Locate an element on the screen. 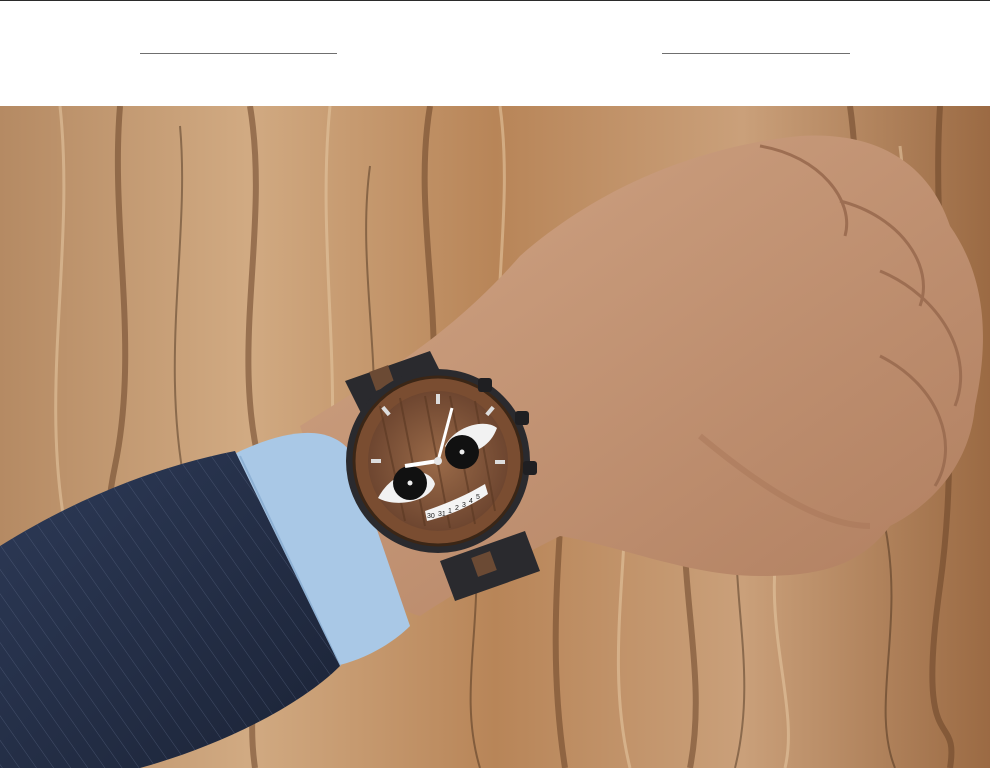 This screenshot has width=990, height=768. date-digit-3: 1 is located at coordinates (450, 511).